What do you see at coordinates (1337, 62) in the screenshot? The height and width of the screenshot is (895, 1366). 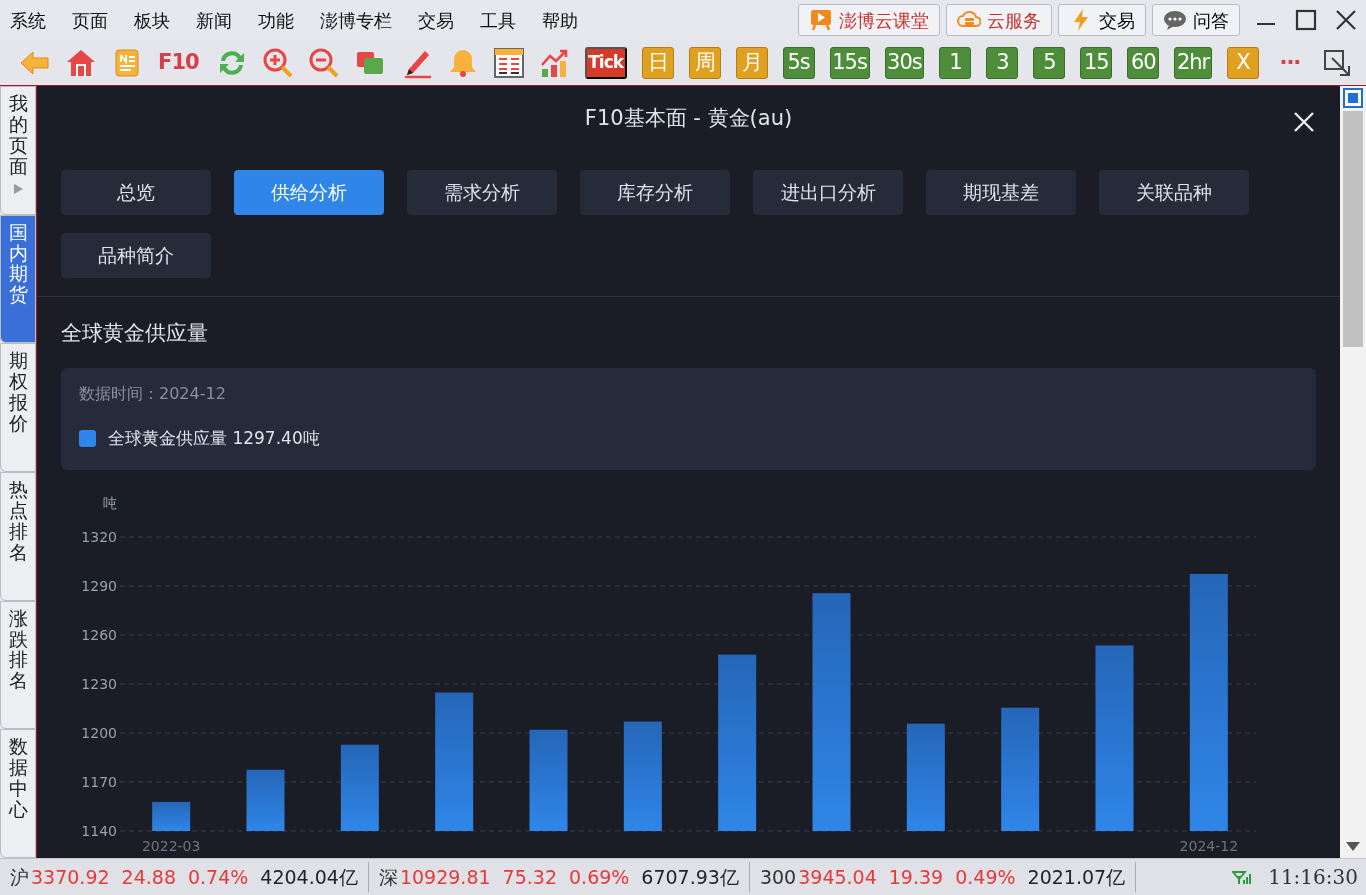 I see `window-arrow-icon` at bounding box center [1337, 62].